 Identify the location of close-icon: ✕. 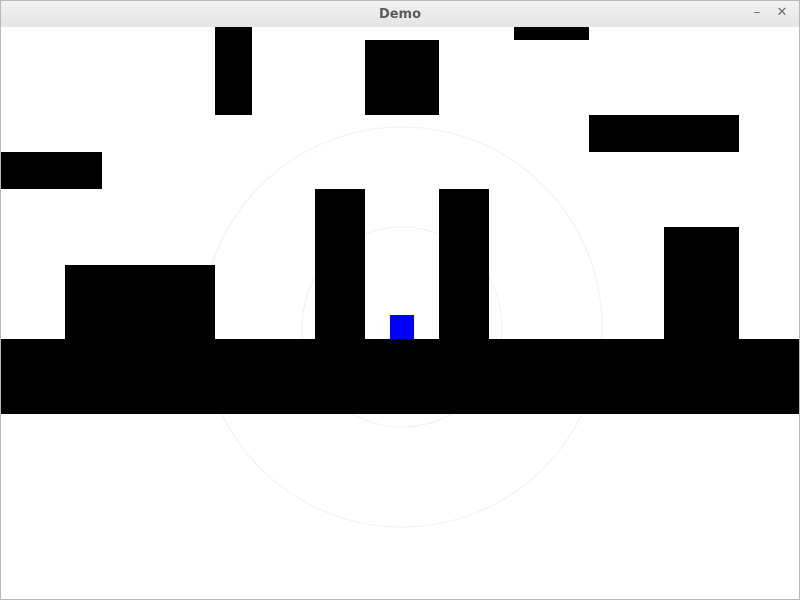
(782, 13).